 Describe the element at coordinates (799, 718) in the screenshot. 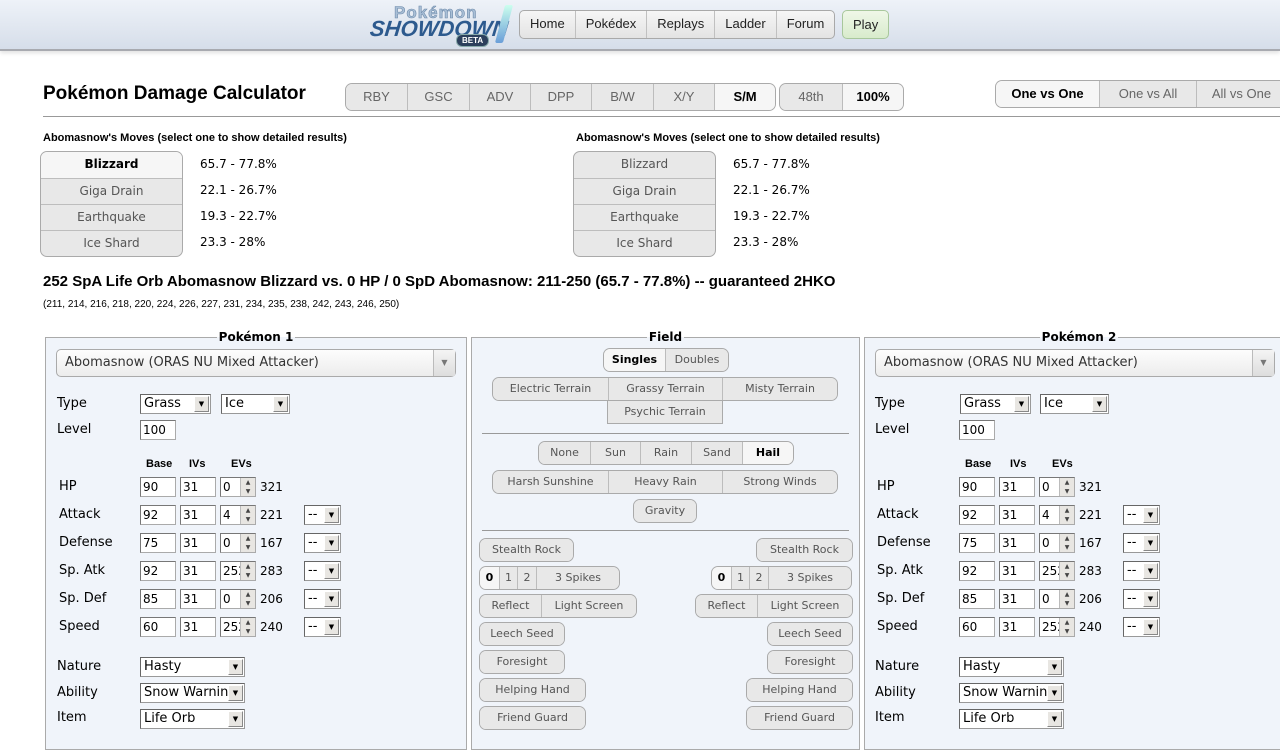

I see `side2-friend-guard: Friend Guard` at that location.